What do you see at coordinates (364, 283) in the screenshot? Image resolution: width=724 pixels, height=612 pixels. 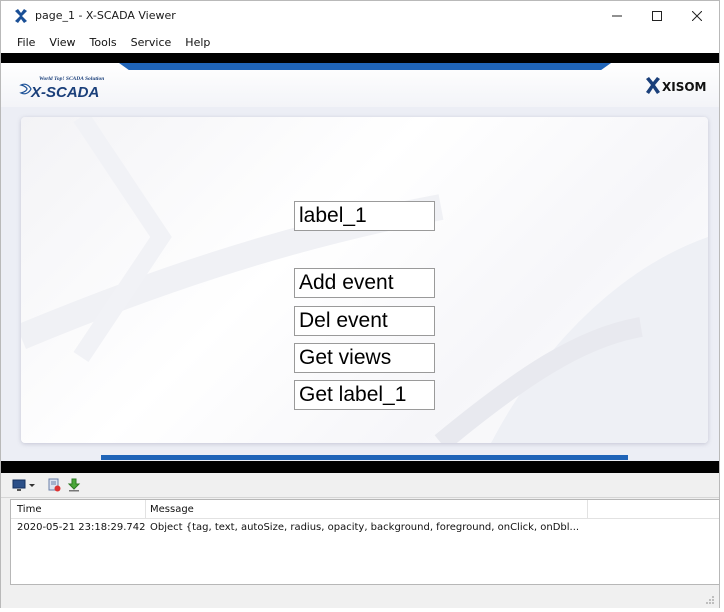 I see `add-event-button: Add event` at bounding box center [364, 283].